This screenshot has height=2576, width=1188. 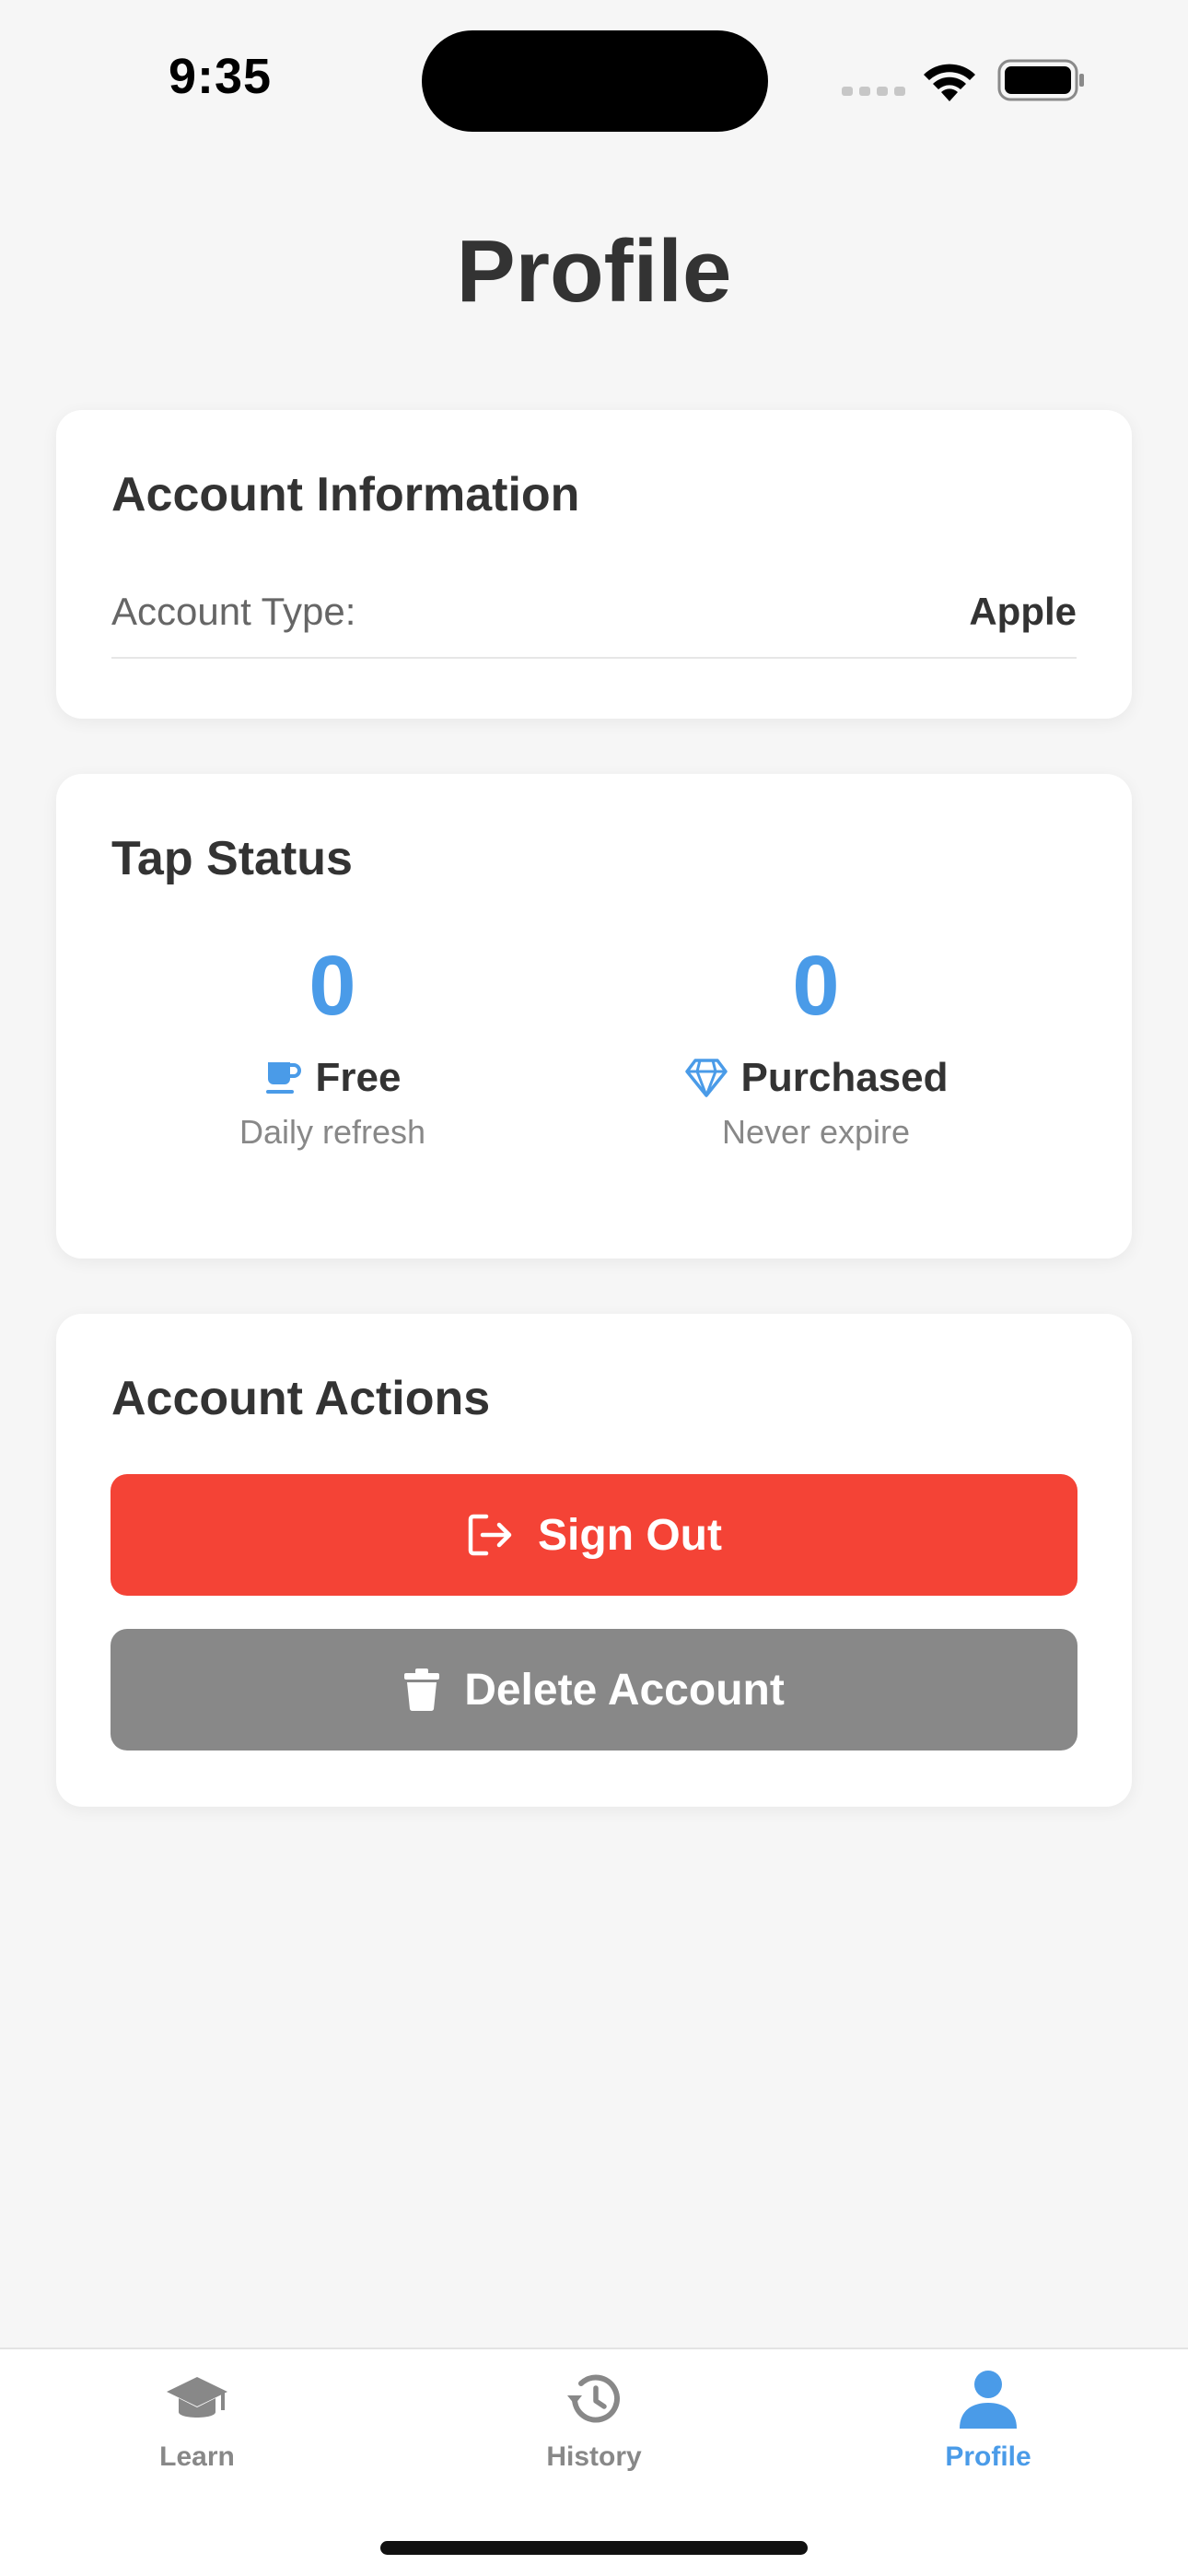 What do you see at coordinates (332, 1132) in the screenshot?
I see `free-tap-subtitle: Daily refresh` at bounding box center [332, 1132].